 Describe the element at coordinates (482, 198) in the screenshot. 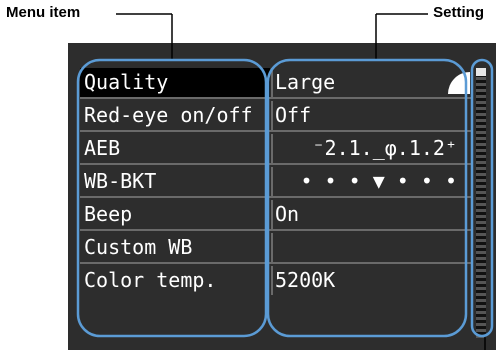

I see `scrollbar-outline` at that location.